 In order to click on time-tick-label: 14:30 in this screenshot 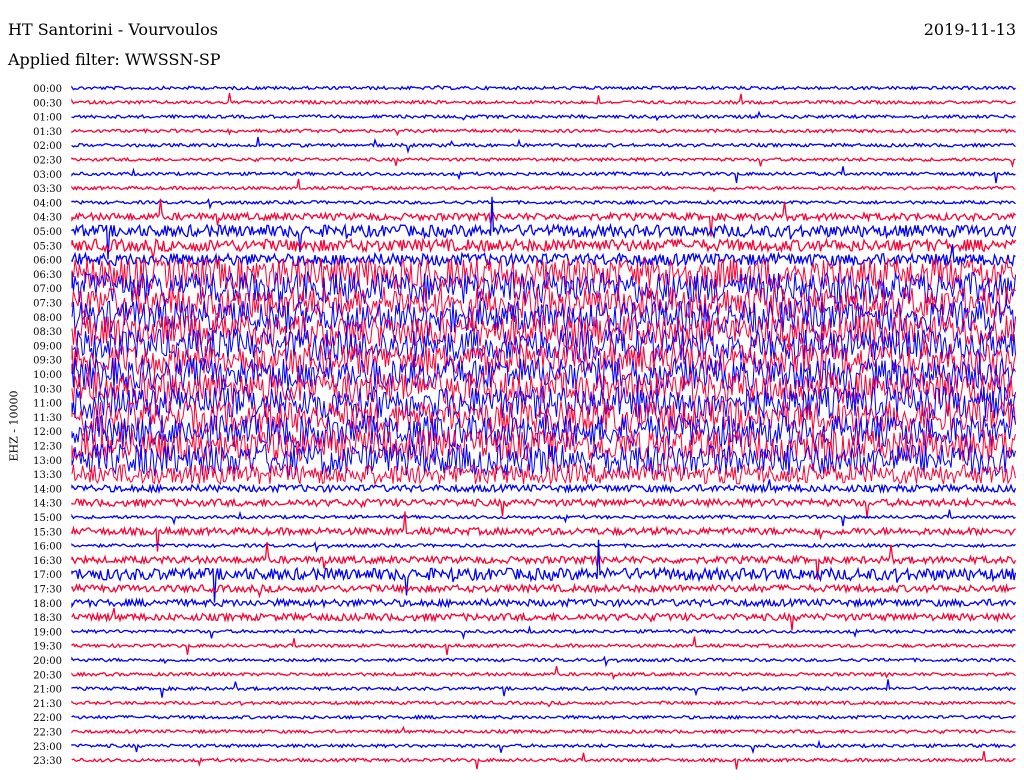, I will do `click(47, 504)`.